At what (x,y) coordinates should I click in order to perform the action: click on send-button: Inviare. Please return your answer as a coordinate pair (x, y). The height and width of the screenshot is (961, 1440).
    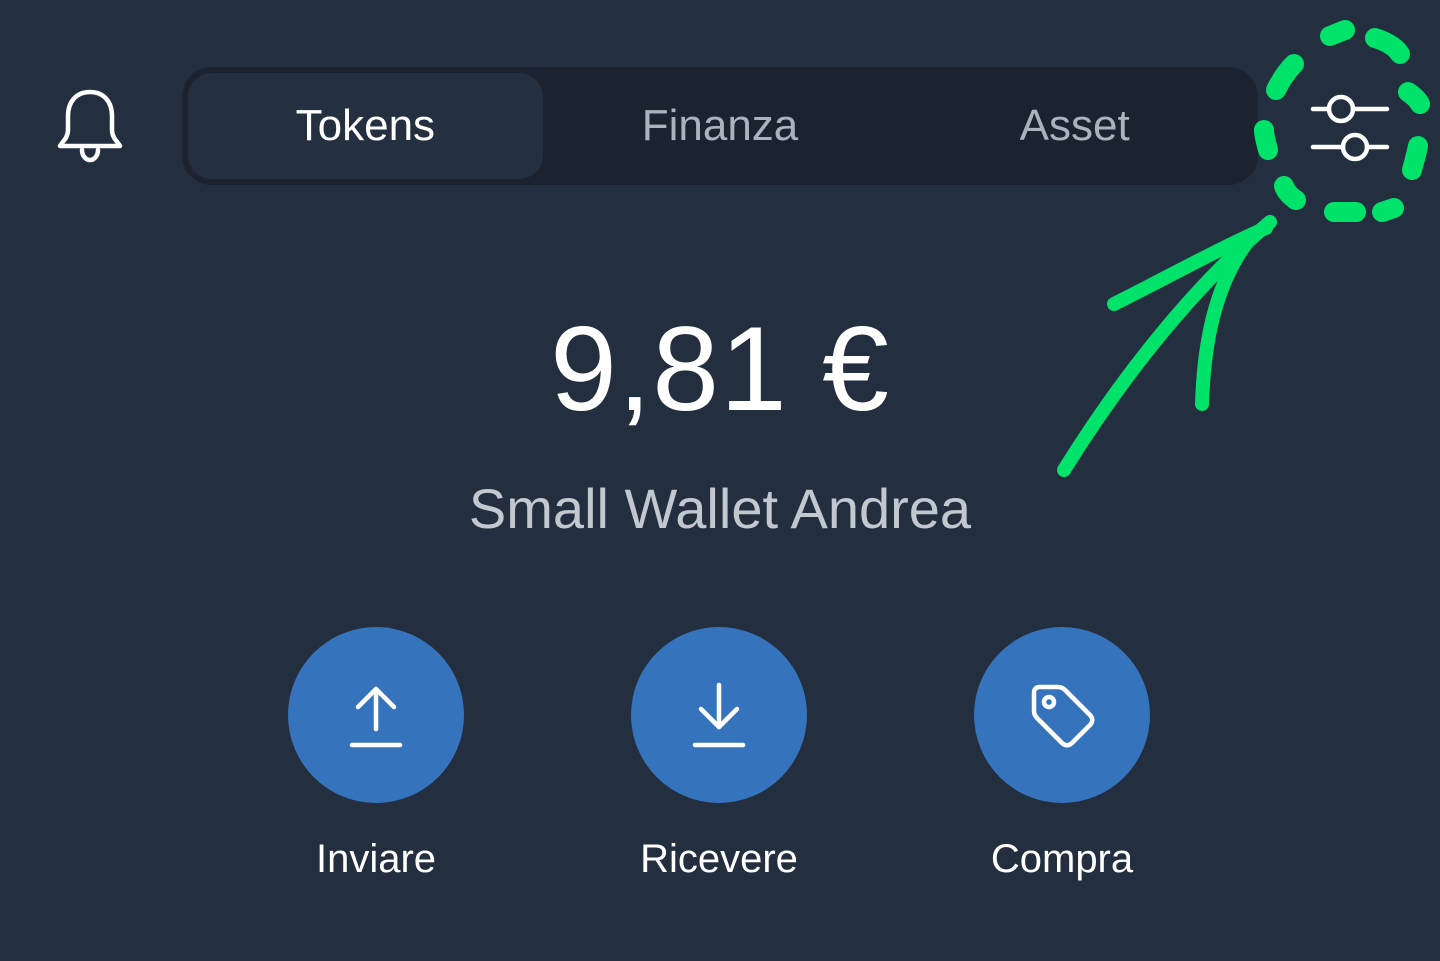
    Looking at the image, I should click on (376, 754).